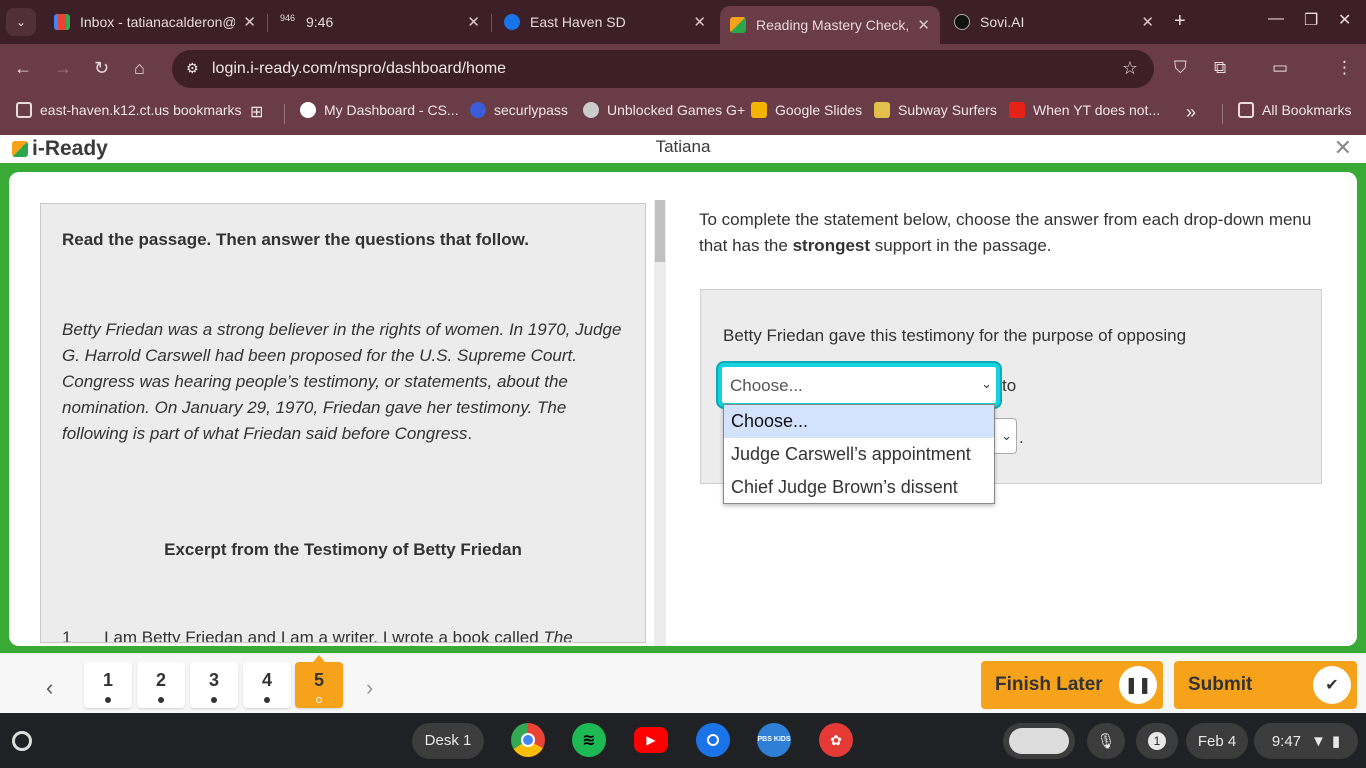  Describe the element at coordinates (859, 454) in the screenshot. I see `dropdown-option: Judge Carswell’s appointment` at that location.